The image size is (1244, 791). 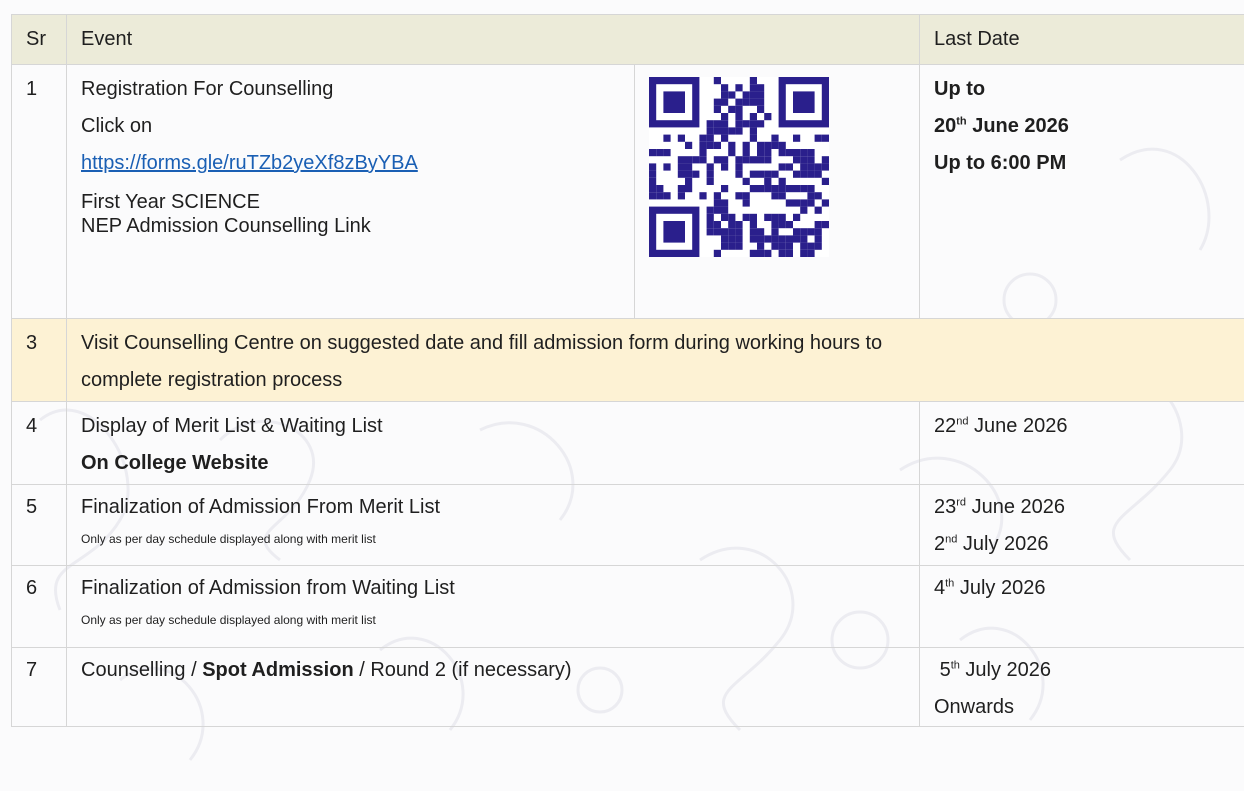 I want to click on event-text-part1: Counselling /, so click(x=142, y=670).